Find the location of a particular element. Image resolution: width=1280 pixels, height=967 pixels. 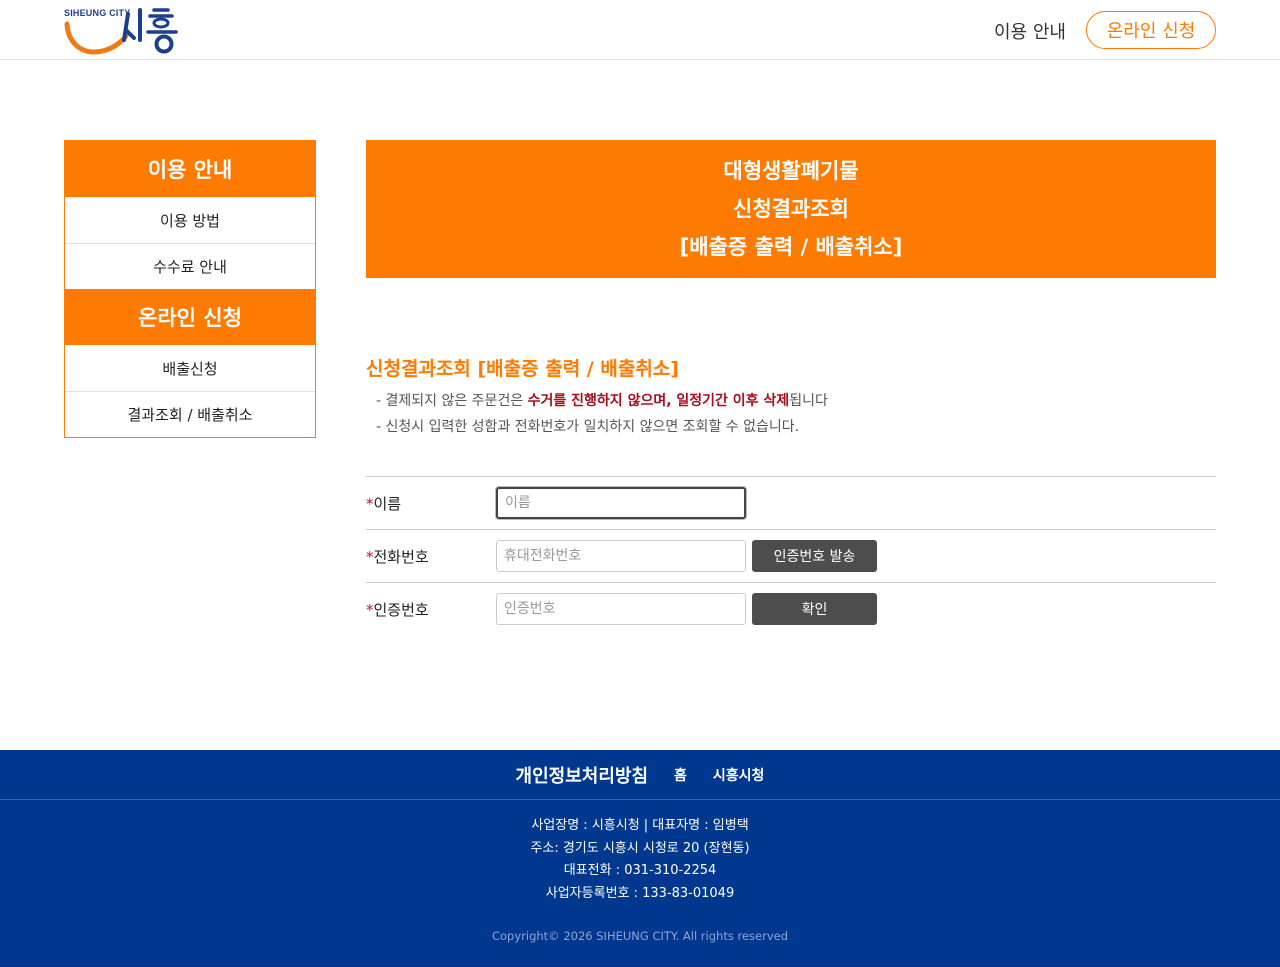

code-label: *인증번호 is located at coordinates (397, 609).